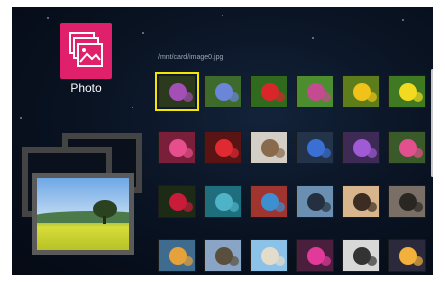  I want to click on thumb-red-roses, so click(223, 147).